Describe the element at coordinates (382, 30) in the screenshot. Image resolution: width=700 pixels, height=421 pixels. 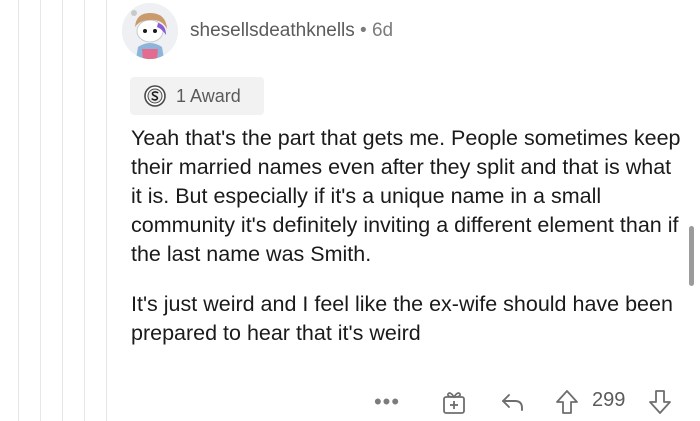
I see `comment-age: 6d` at that location.